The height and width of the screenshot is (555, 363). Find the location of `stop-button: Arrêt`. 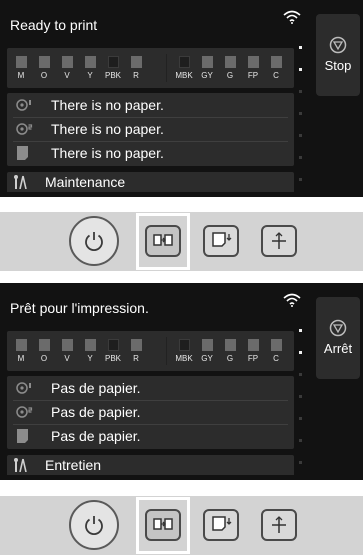

stop-button: Arrêt is located at coordinates (338, 338).